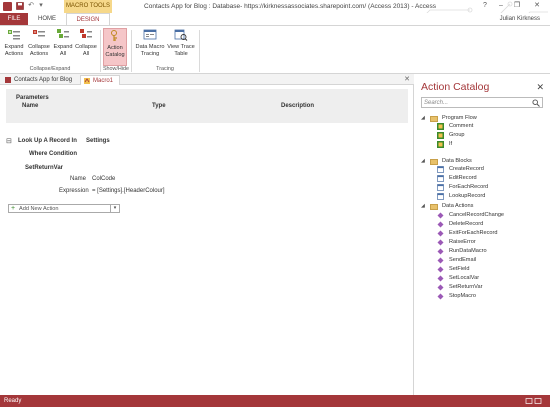  Describe the element at coordinates (53, 154) in the screenshot. I see `where-condition-label: Where Condition` at that location.